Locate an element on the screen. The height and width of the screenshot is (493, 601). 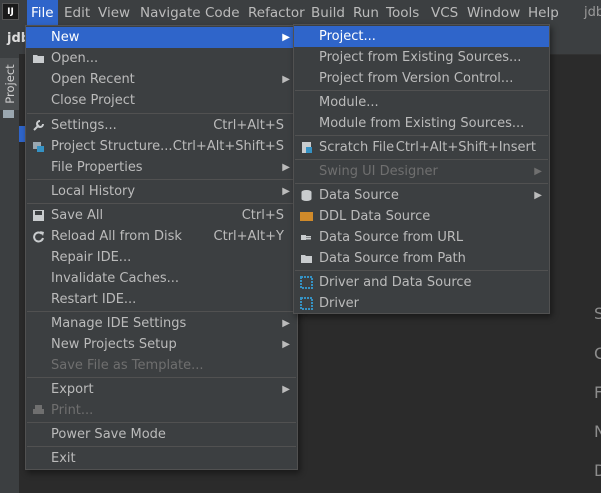
intellij-logo-icon: IJ is located at coordinates (10, 11).